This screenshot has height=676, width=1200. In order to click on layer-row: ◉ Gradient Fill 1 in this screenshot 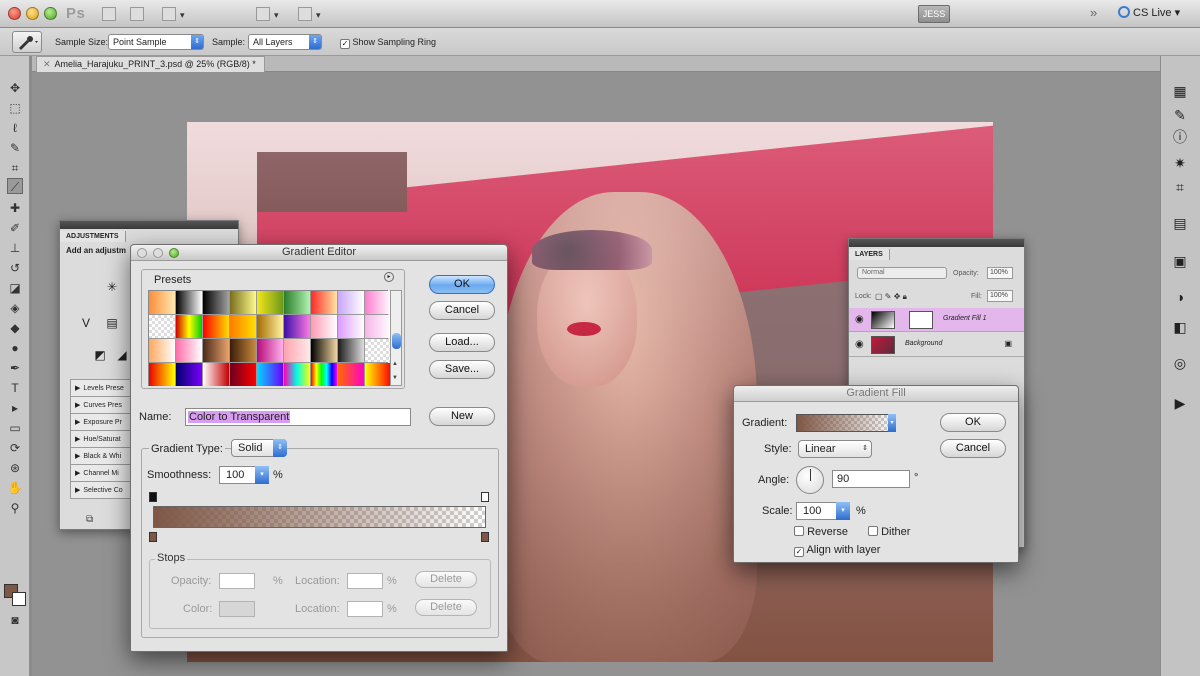, I will do `click(936, 320)`.